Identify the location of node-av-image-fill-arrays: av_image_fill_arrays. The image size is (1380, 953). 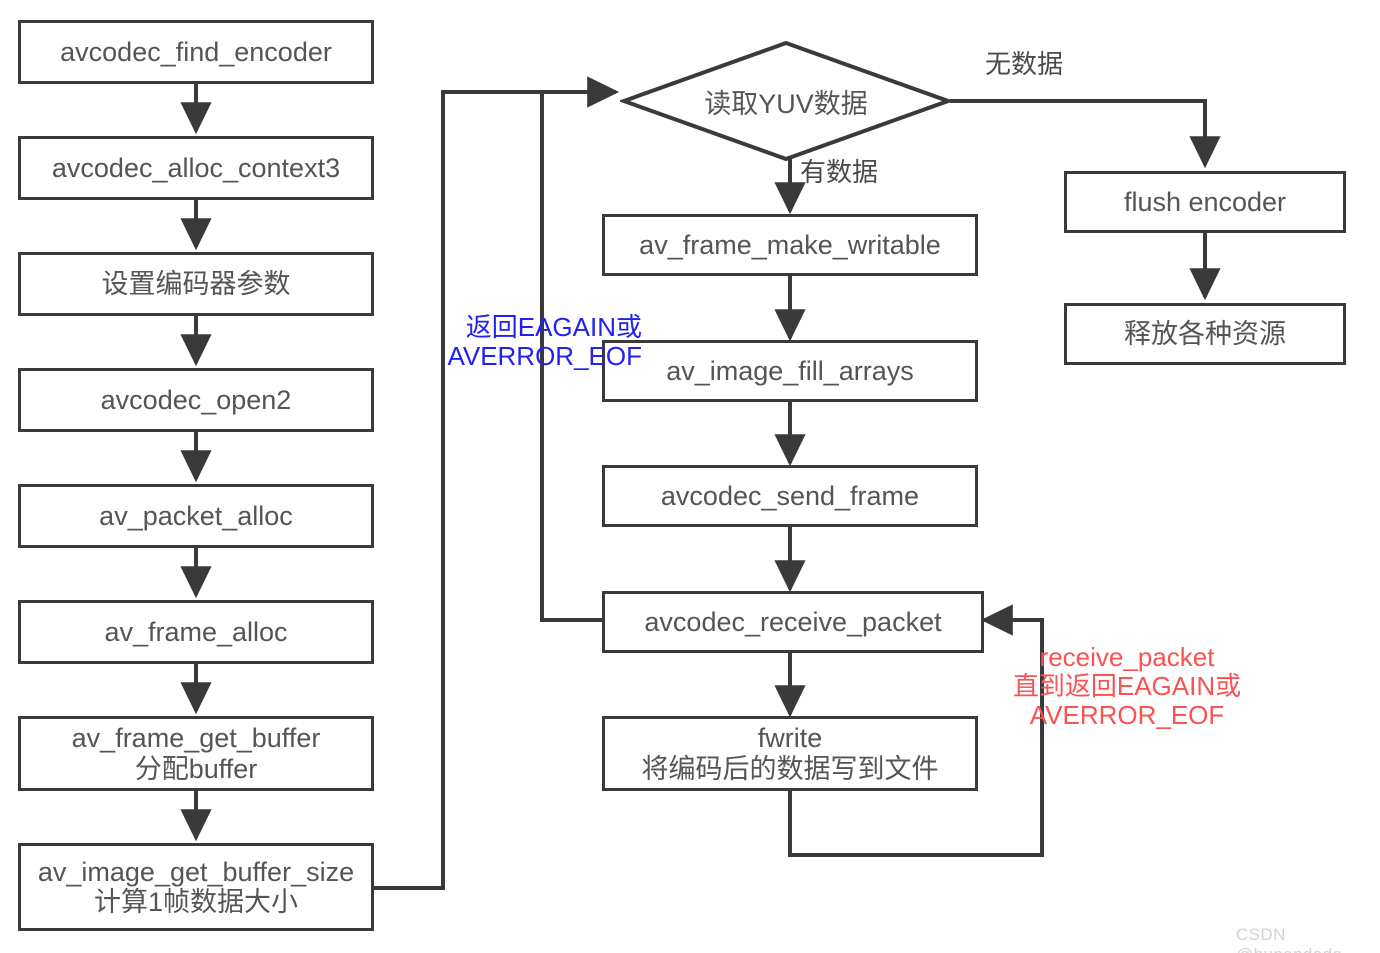
(790, 371).